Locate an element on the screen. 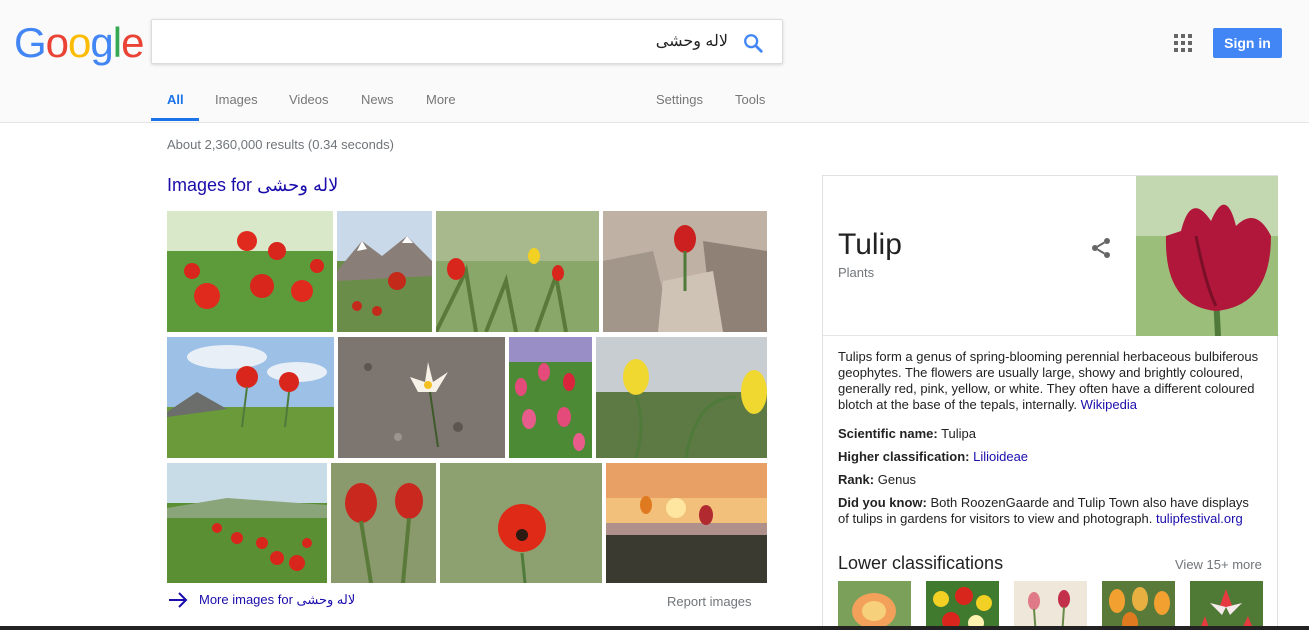  more-images-label: More images for لاله وحشی is located at coordinates (277, 600).